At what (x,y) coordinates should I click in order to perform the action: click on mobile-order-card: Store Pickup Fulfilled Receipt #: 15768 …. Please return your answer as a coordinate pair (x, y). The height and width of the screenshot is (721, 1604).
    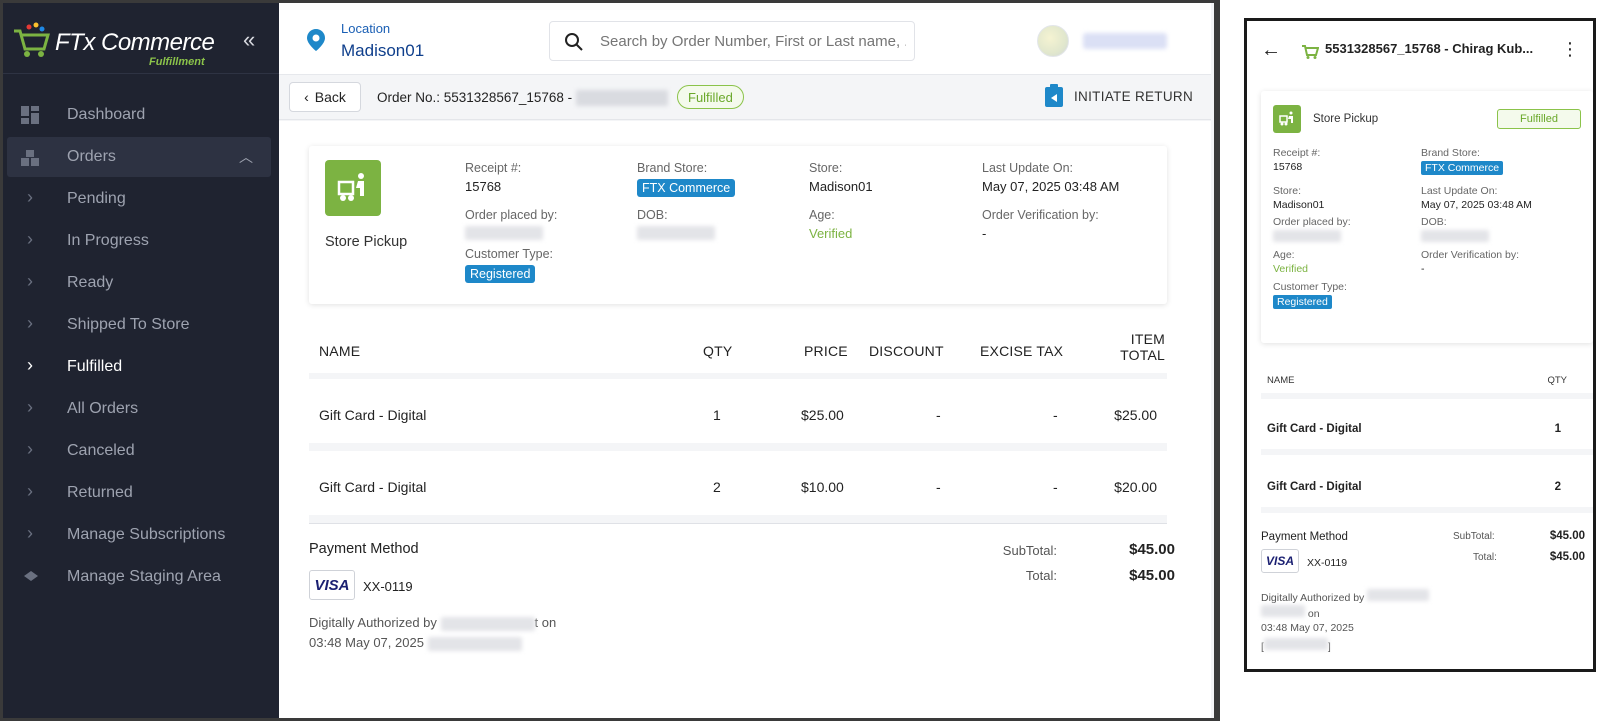
    Looking at the image, I should click on (1427, 217).